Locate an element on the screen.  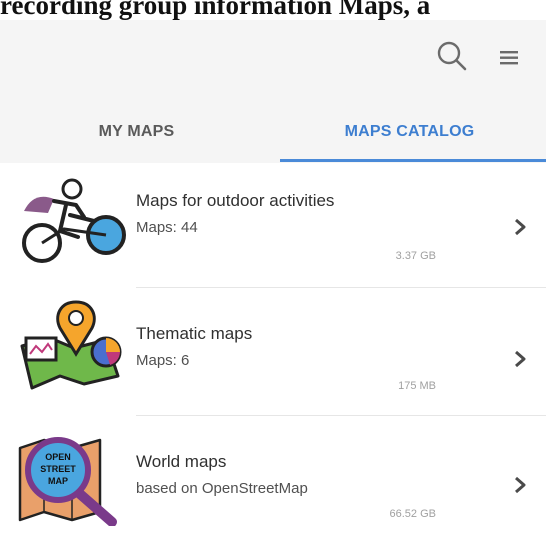
item-title: Thematic maps is located at coordinates (194, 333).